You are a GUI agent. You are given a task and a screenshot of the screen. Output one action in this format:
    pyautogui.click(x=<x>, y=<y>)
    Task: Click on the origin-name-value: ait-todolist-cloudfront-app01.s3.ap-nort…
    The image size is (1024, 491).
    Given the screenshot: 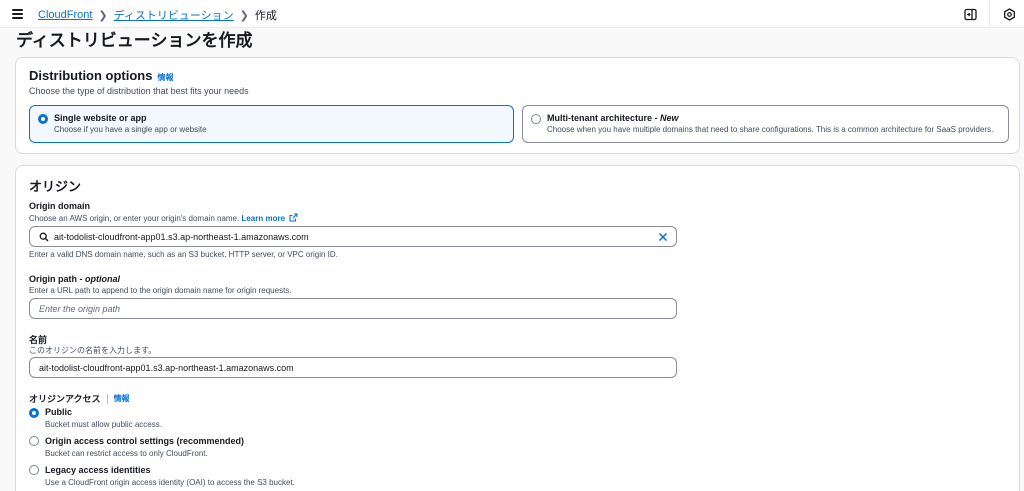 What is the action you would take?
    pyautogui.click(x=166, y=367)
    